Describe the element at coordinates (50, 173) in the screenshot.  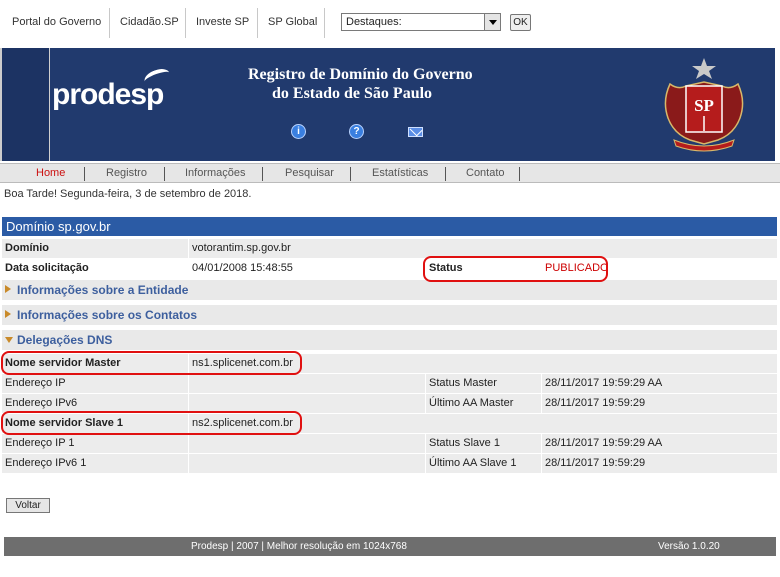
I see `nav-home: Home` at that location.